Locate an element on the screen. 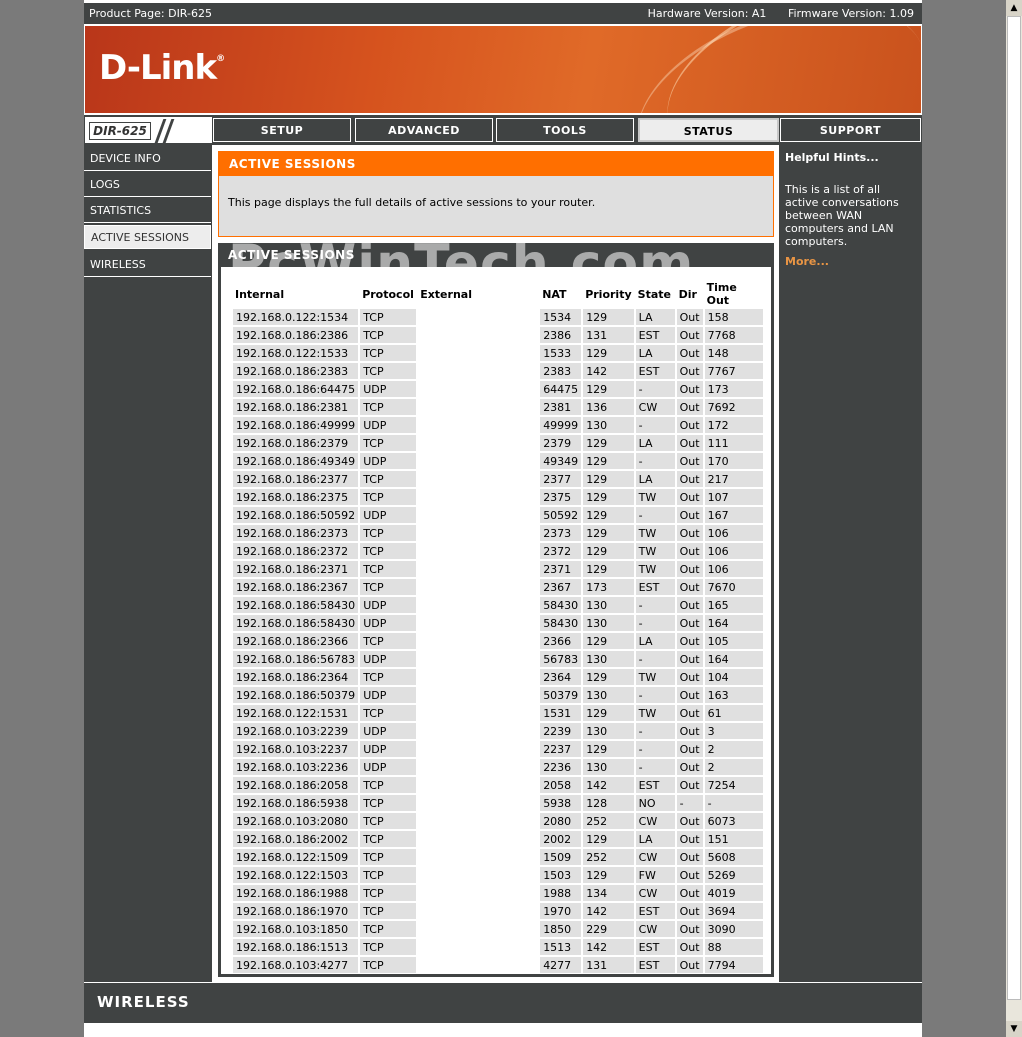 This screenshot has height=1037, width=1022. table-row: 192.168.0.186:2373 TCP 2373 129 TW Out 106 is located at coordinates (498, 533).